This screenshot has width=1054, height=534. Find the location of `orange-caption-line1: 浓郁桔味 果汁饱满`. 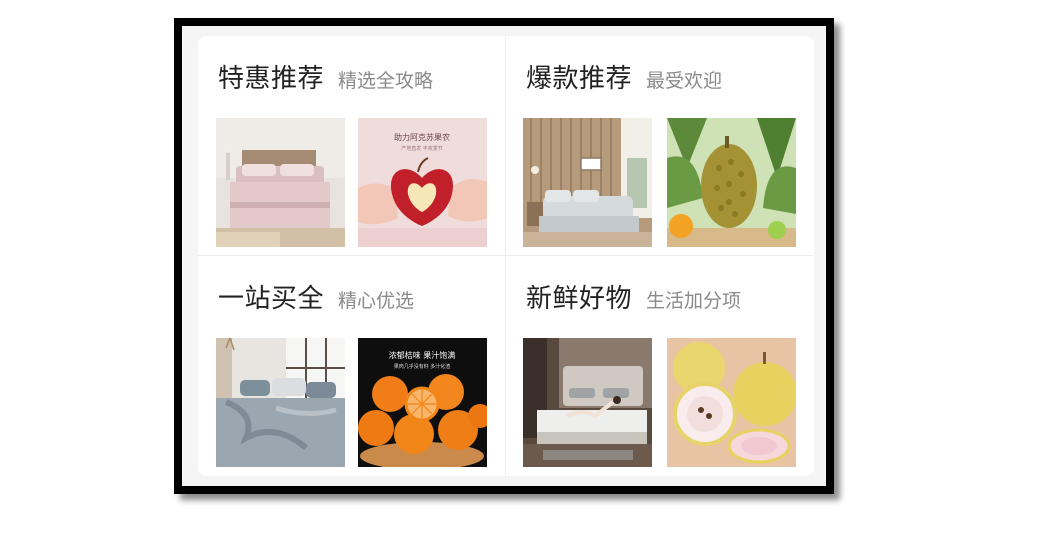

orange-caption-line1: 浓郁桔味 果汁饱满 is located at coordinates (422, 355).